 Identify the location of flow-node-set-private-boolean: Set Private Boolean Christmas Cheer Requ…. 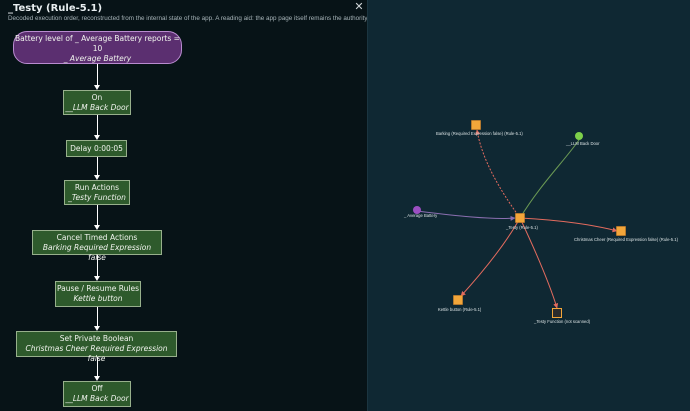
(96, 347).